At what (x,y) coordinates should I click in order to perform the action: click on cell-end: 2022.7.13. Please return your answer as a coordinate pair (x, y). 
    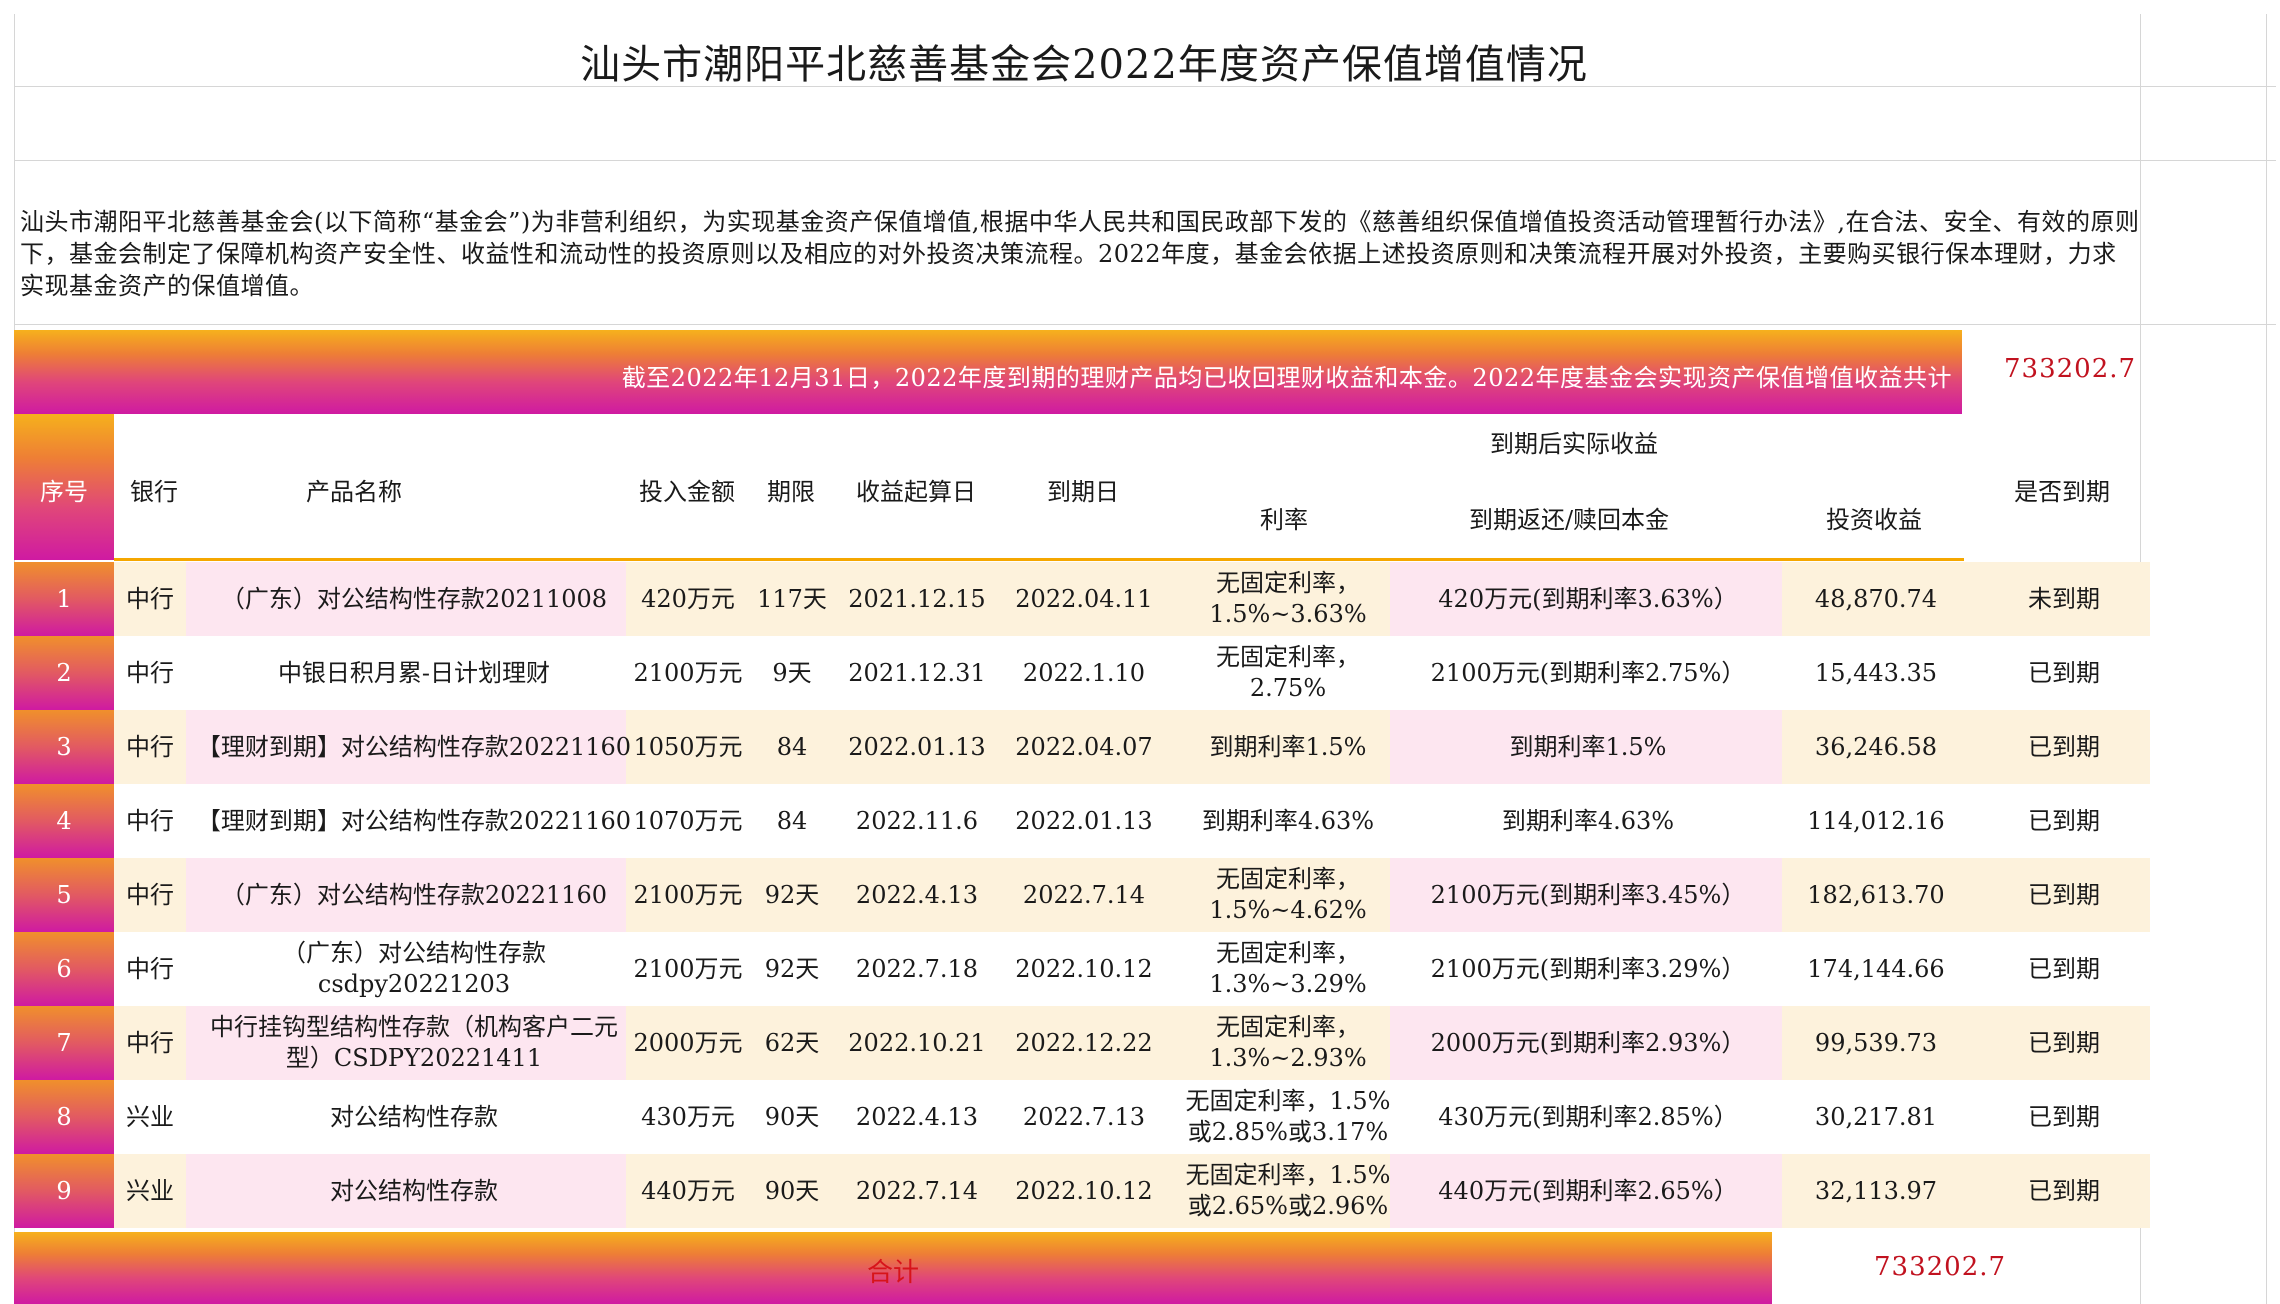
    Looking at the image, I should click on (1084, 1116).